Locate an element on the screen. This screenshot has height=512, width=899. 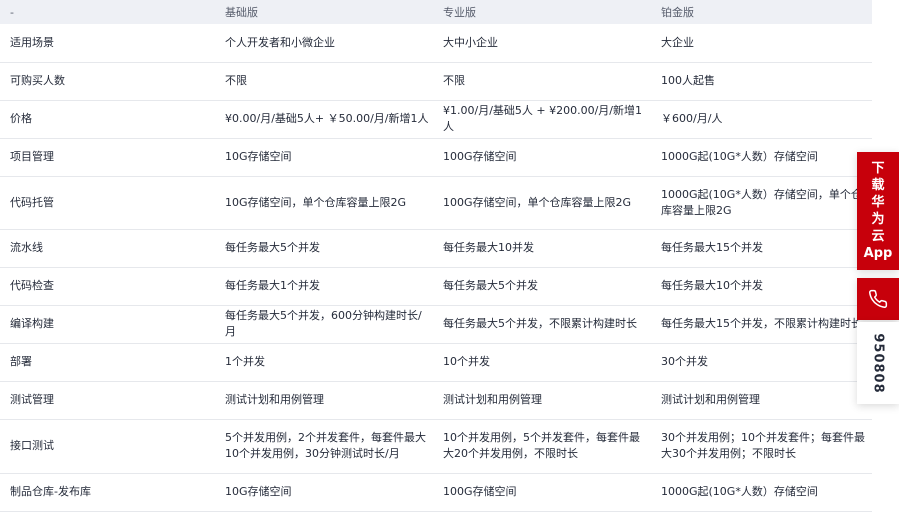
cell-pro: 每任务最大5个并发，不限累计构建时长 is located at coordinates (544, 324).